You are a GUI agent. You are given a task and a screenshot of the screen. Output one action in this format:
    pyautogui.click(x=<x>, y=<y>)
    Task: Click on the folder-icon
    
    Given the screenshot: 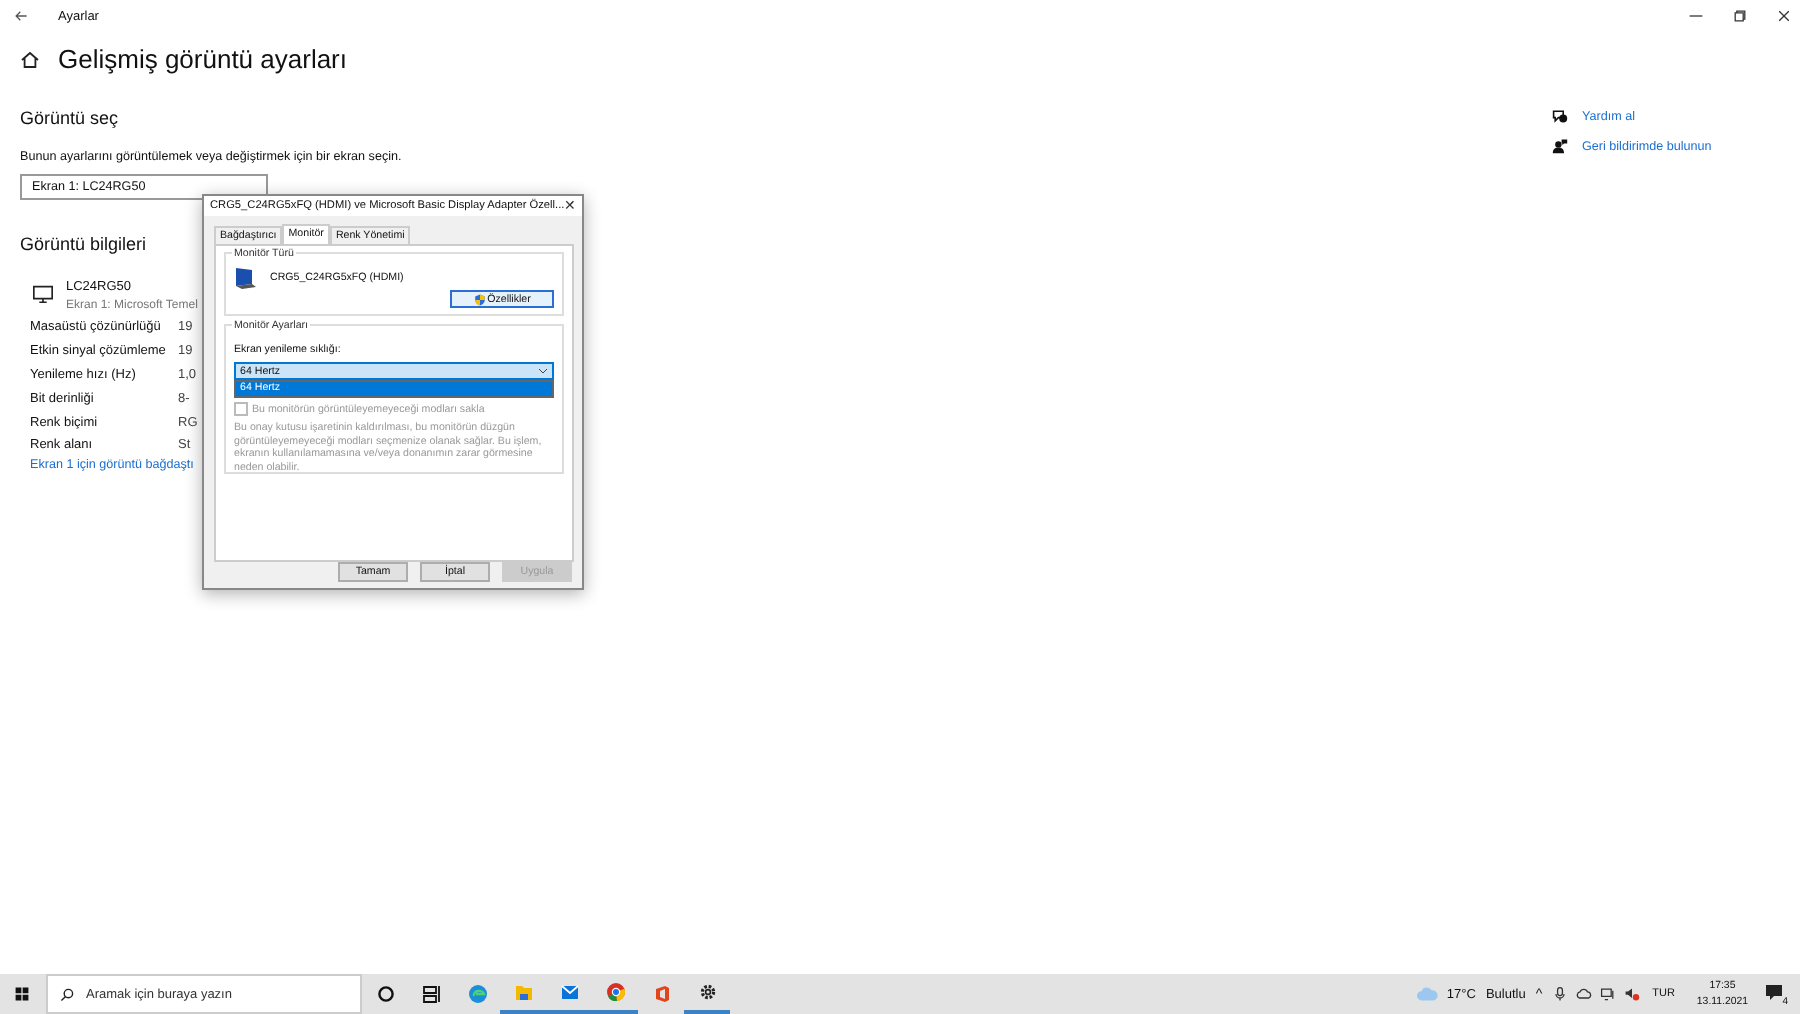 What is the action you would take?
    pyautogui.click(x=523, y=992)
    